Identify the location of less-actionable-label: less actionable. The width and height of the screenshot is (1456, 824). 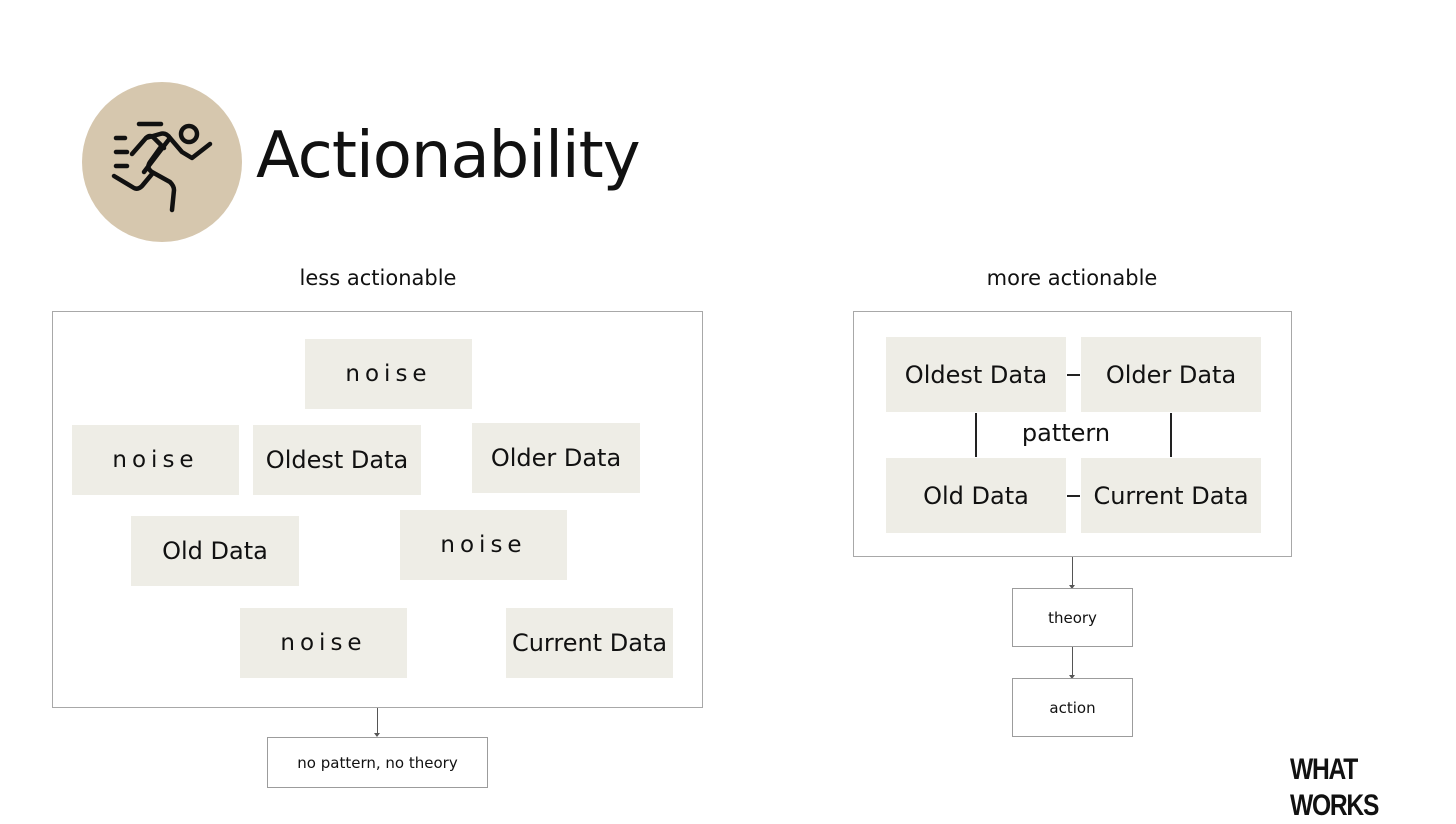
(378, 278).